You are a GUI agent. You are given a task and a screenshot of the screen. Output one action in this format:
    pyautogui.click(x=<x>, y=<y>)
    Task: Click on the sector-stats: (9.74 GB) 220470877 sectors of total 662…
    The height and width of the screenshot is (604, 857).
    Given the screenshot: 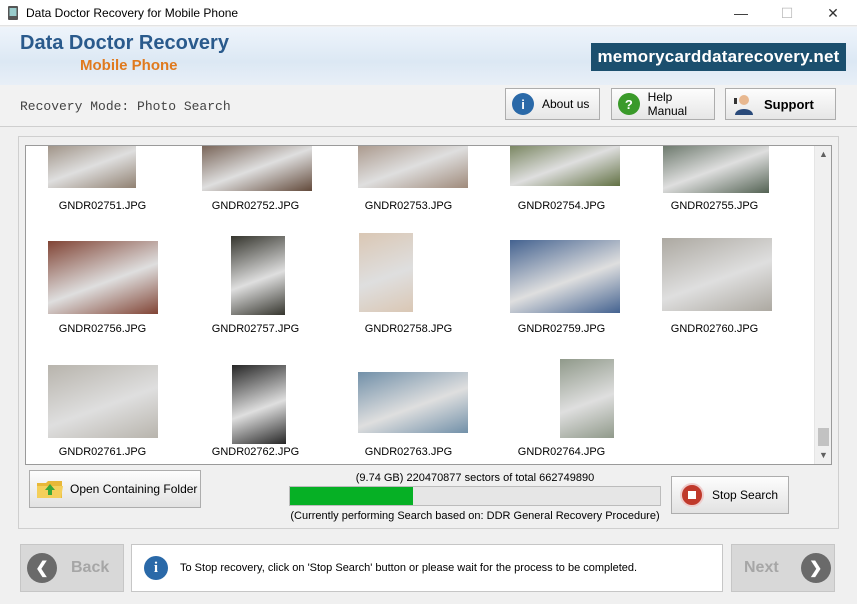 What is the action you would take?
    pyautogui.click(x=475, y=478)
    